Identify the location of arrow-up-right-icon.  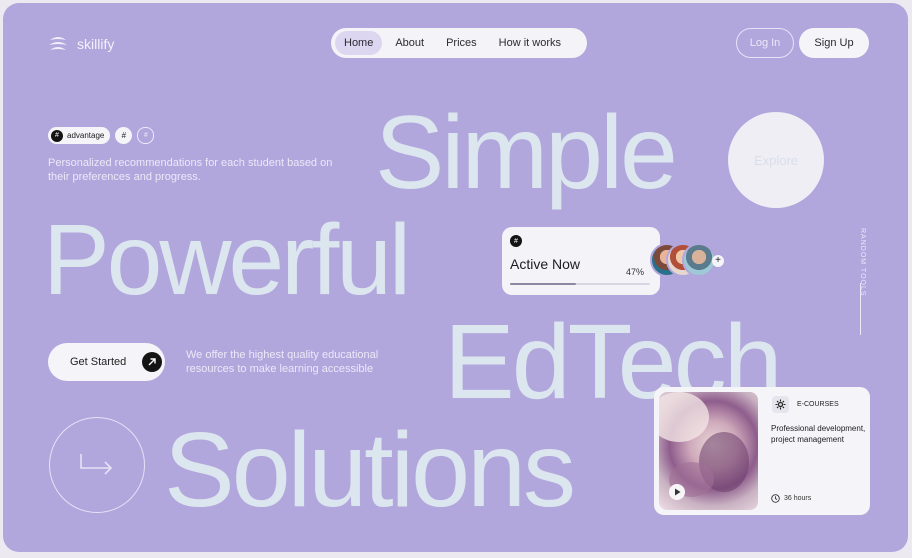
(152, 362).